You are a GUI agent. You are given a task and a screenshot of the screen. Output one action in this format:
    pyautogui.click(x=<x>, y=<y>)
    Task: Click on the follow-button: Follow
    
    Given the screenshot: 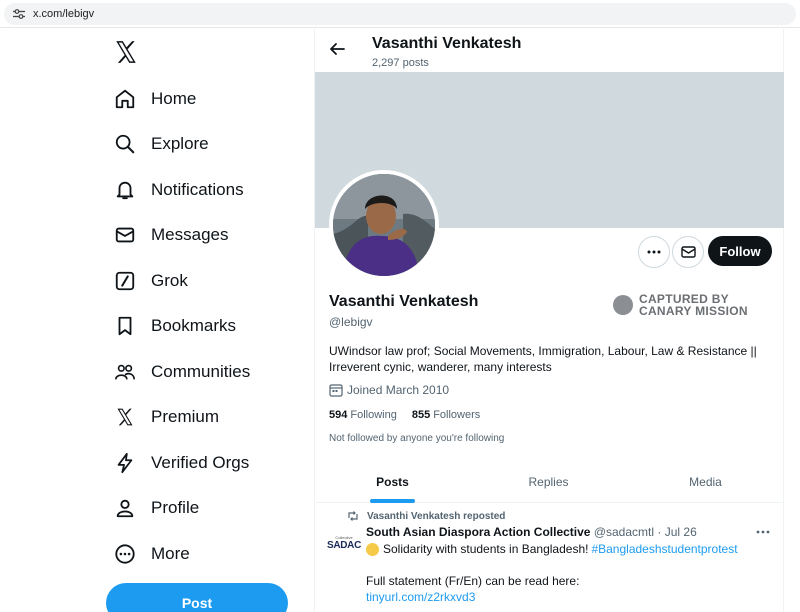 What is the action you would take?
    pyautogui.click(x=740, y=251)
    